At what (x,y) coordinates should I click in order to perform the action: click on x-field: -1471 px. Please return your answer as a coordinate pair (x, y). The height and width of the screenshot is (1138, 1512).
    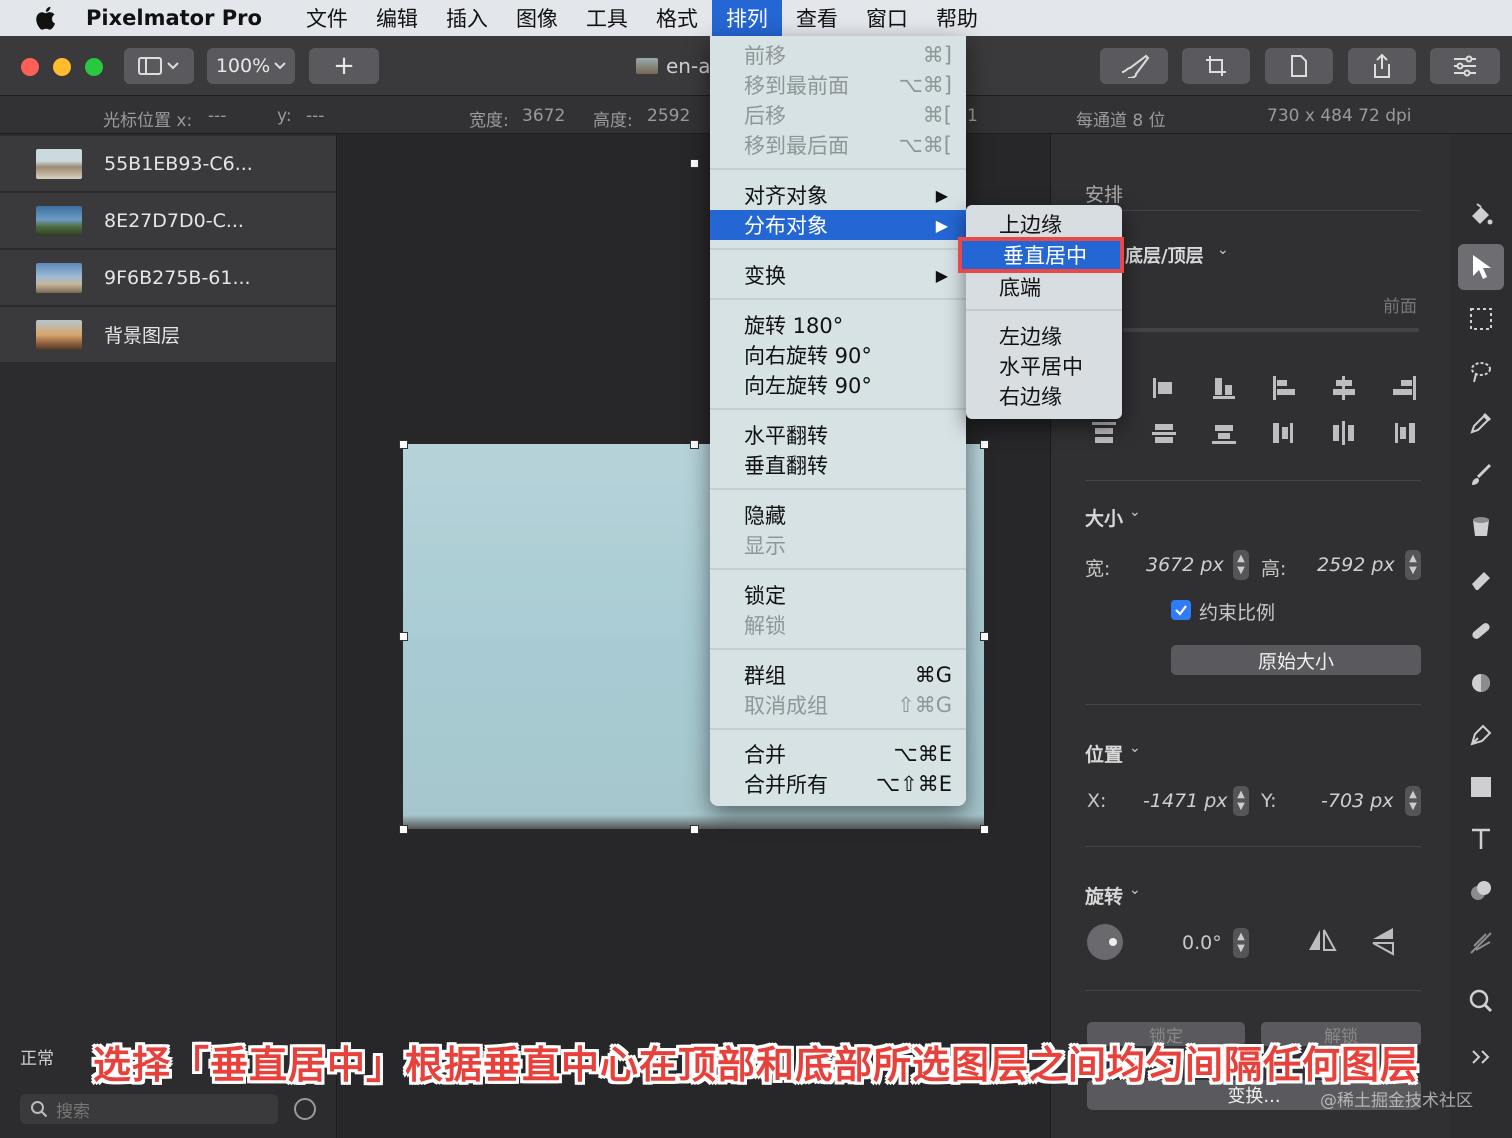
    Looking at the image, I should click on (1185, 801).